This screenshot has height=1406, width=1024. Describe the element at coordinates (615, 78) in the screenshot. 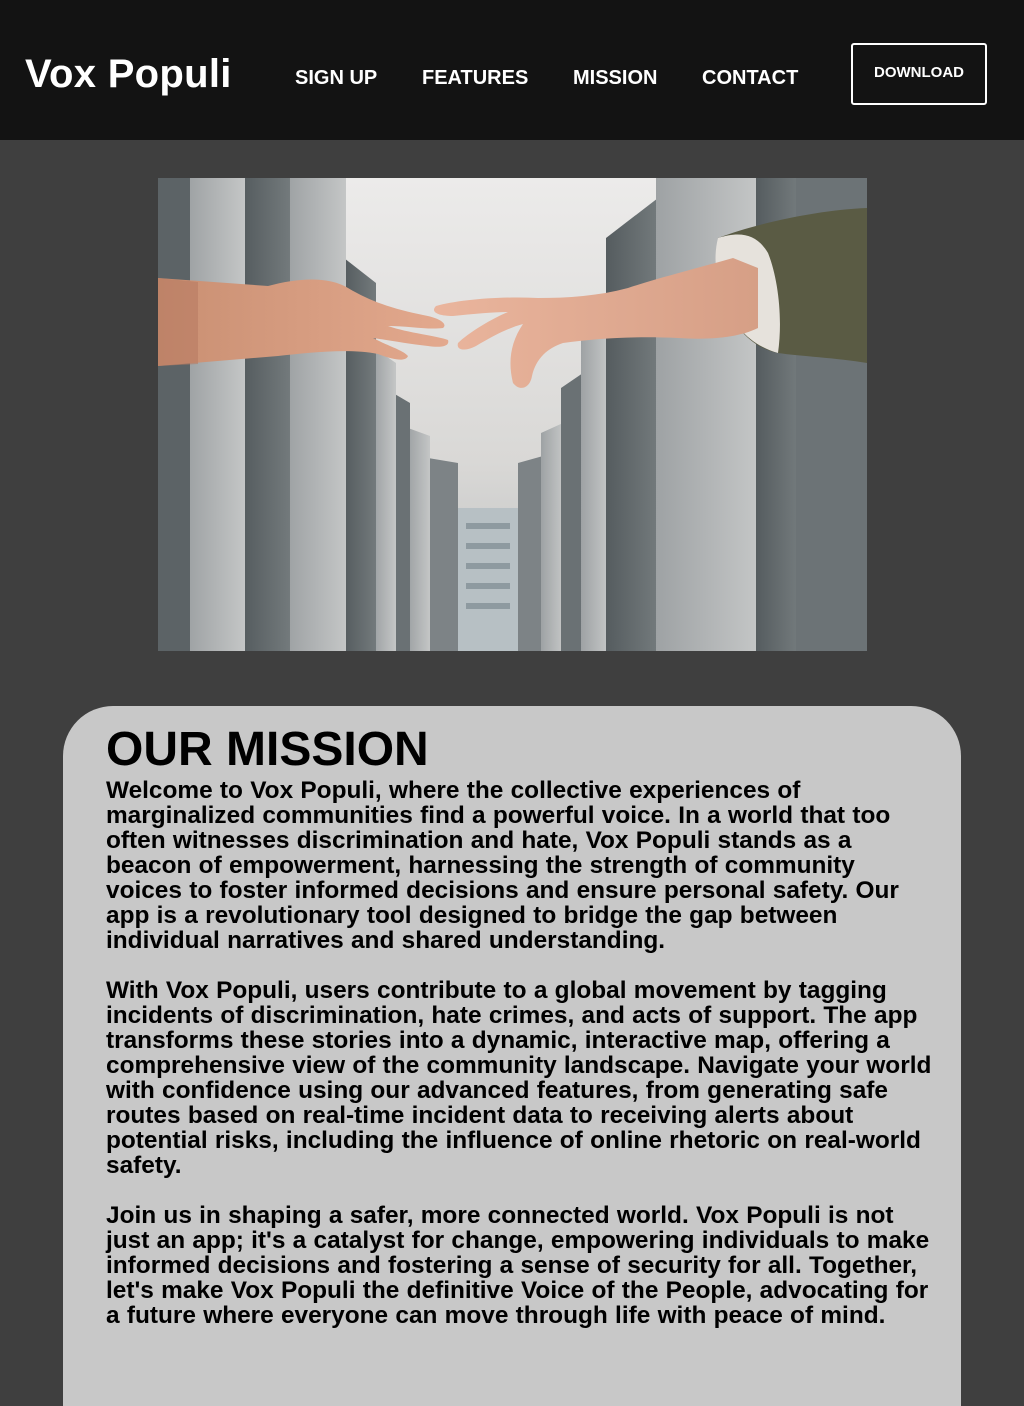

I see `nav-mission: MISSION` at that location.